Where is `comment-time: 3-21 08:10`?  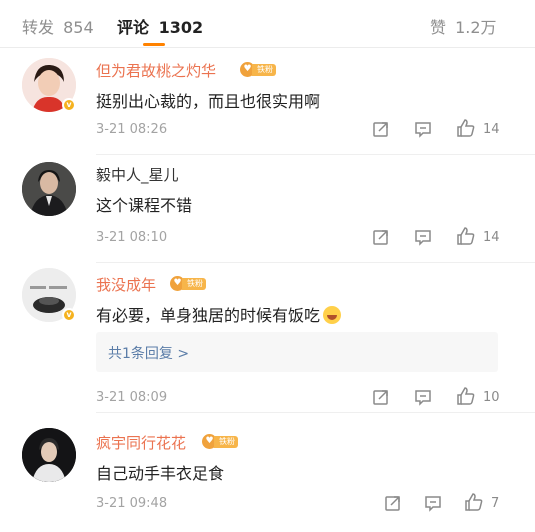 comment-time: 3-21 08:10 is located at coordinates (132, 237).